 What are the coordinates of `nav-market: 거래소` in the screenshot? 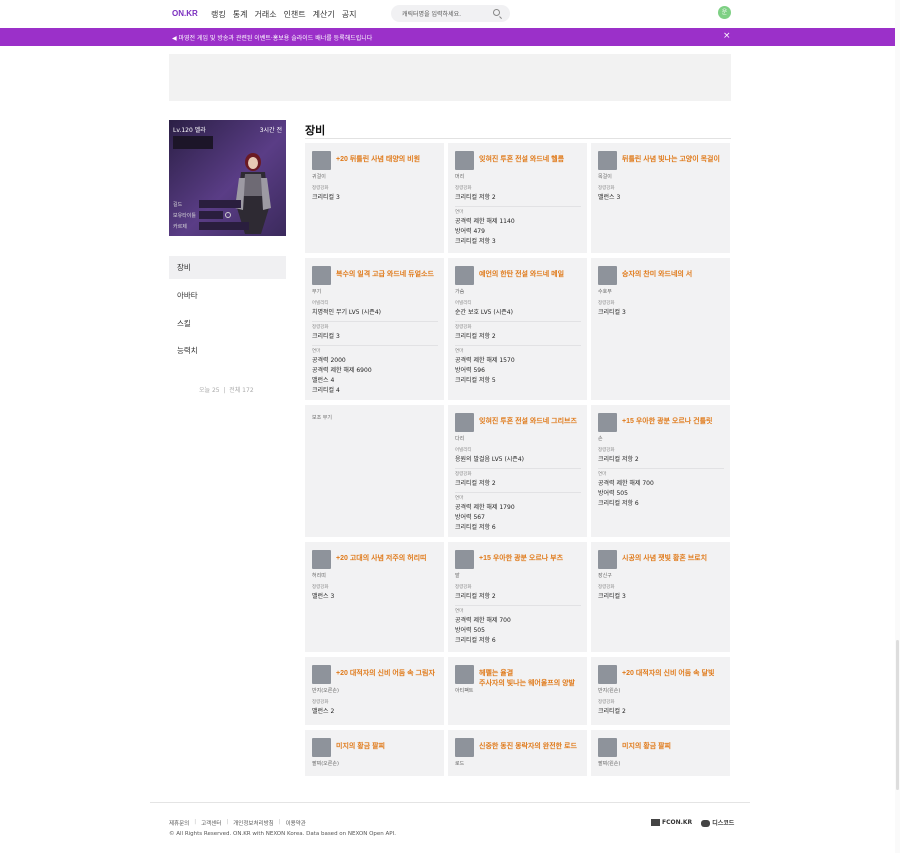 It's located at (265, 14).